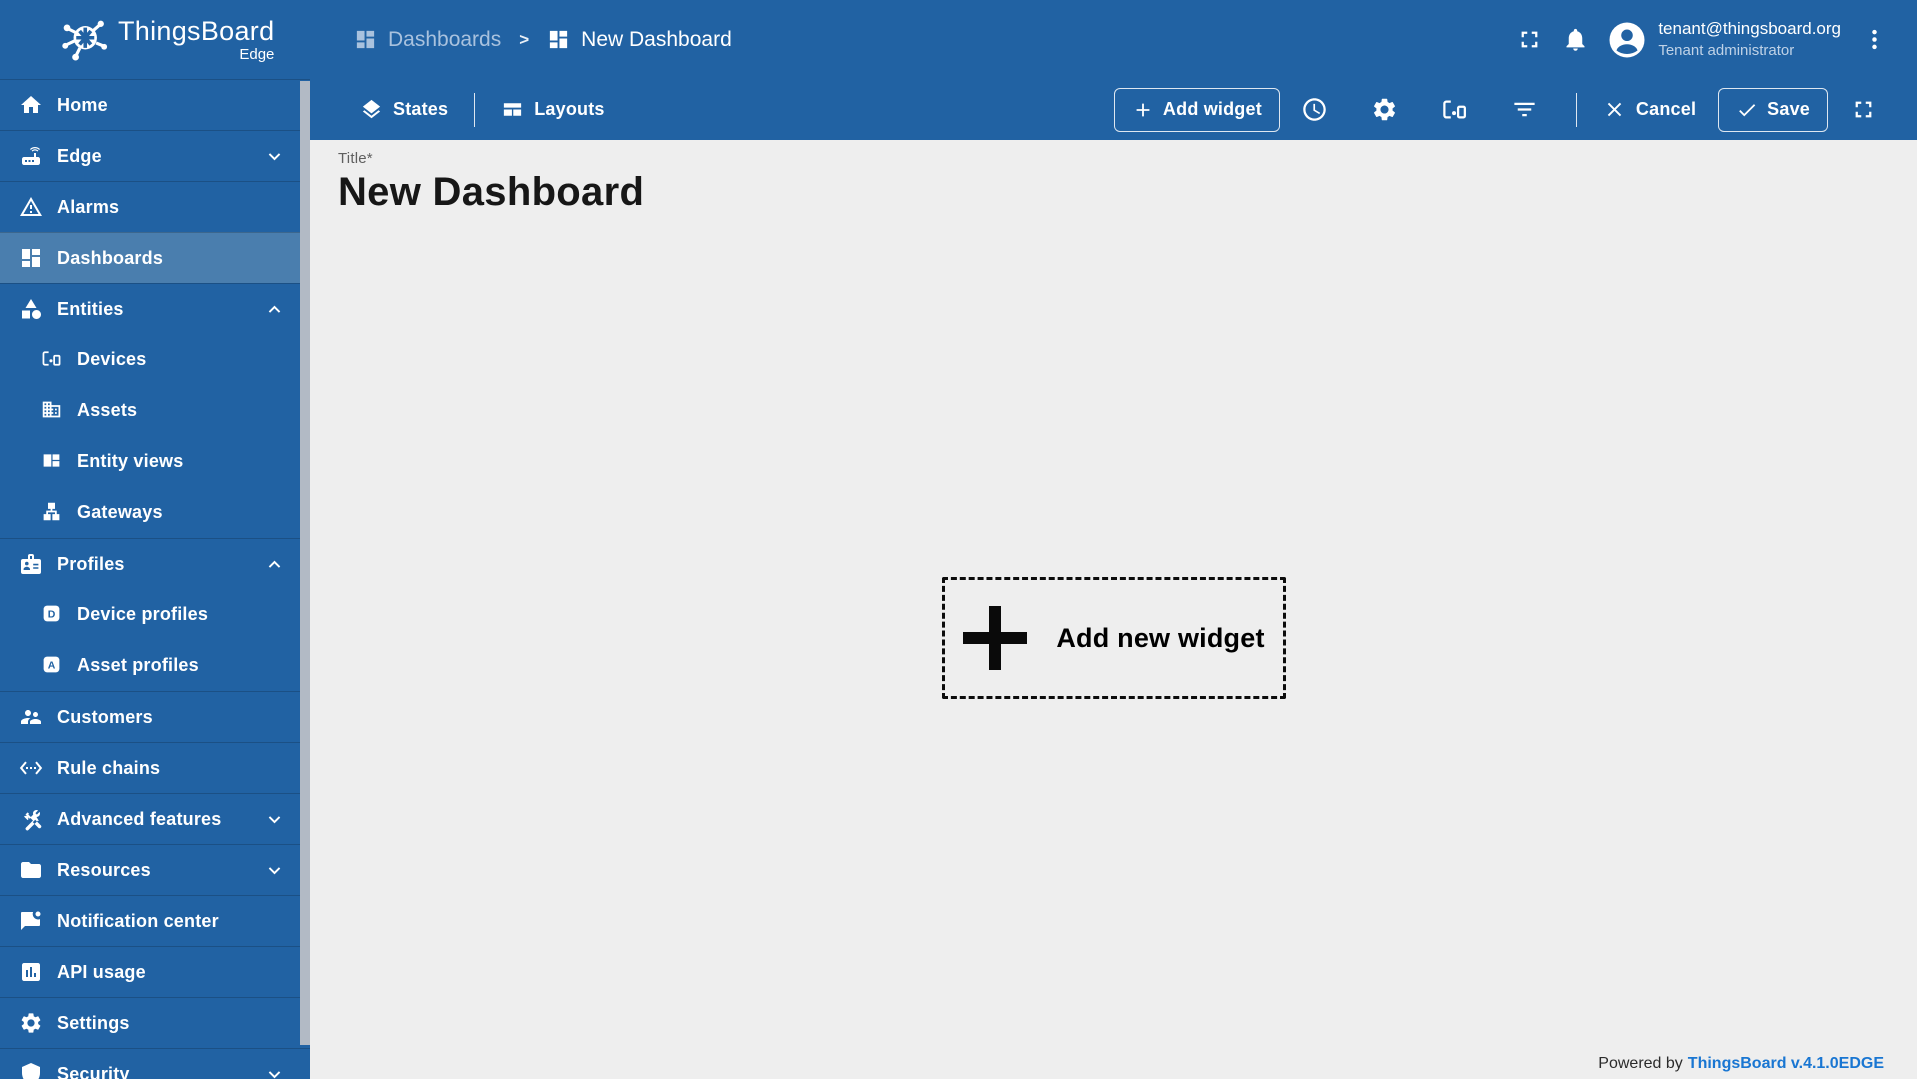 Image resolution: width=1917 pixels, height=1079 pixels. Describe the element at coordinates (138, 920) in the screenshot. I see `sidebar-item-label: Notification center` at that location.